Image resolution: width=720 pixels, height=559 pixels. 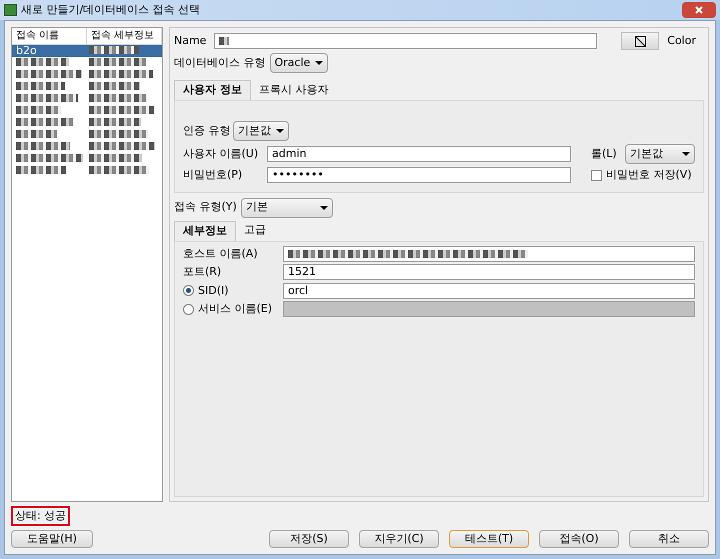 What do you see at coordinates (205, 207) in the screenshot?
I see `connection-type-label: 접속 유형(Y)` at bounding box center [205, 207].